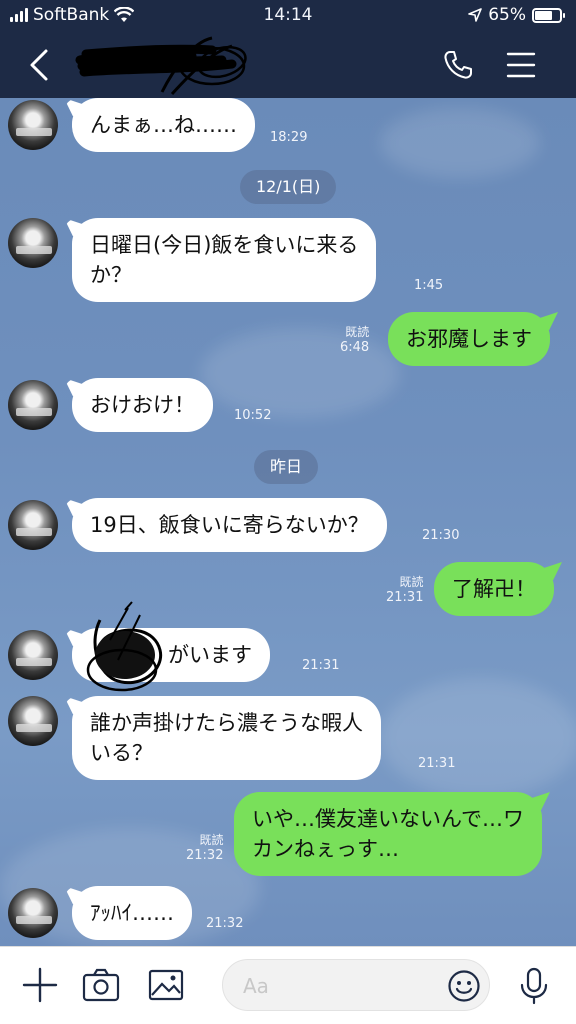  What do you see at coordinates (494, 589) in the screenshot?
I see `message-bubble: 了解卍！` at bounding box center [494, 589].